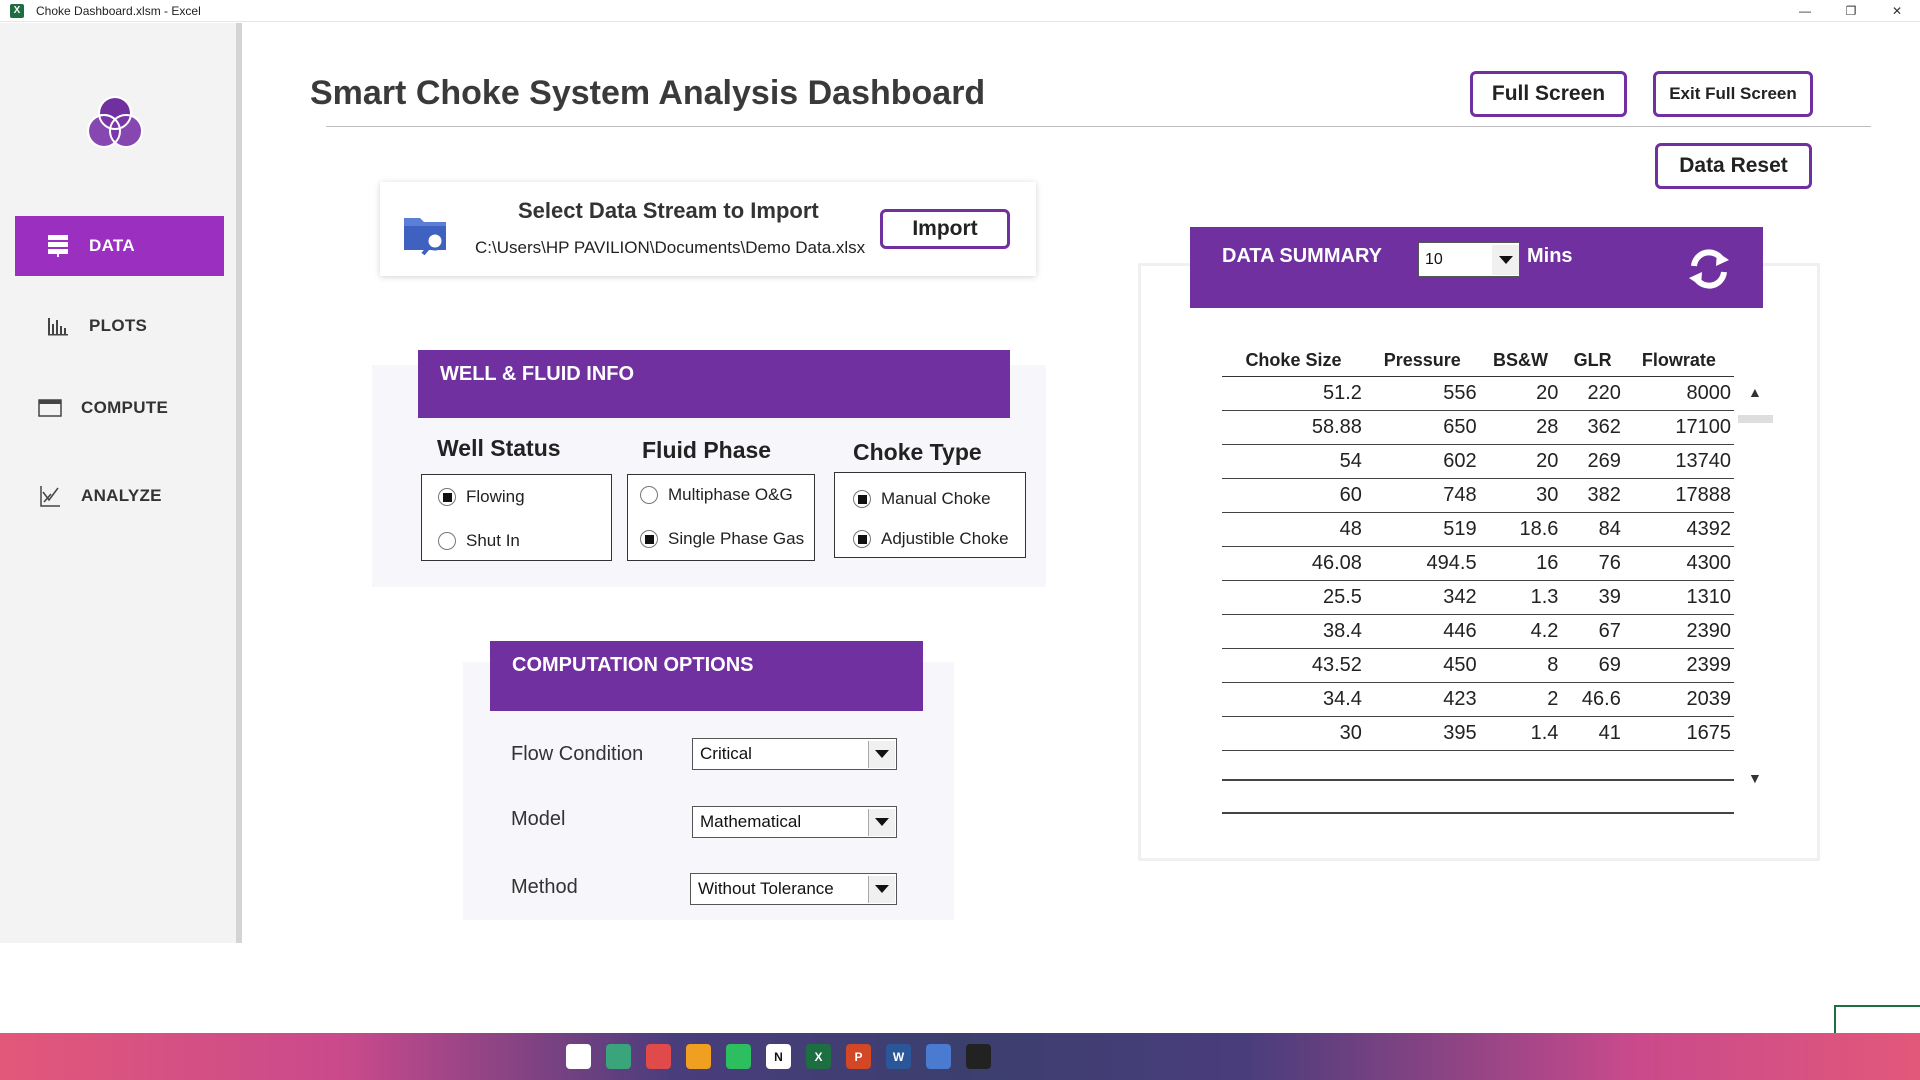  What do you see at coordinates (1478, 733) in the screenshot?
I see `table-row: 30 395 1.4 41 1675` at bounding box center [1478, 733].